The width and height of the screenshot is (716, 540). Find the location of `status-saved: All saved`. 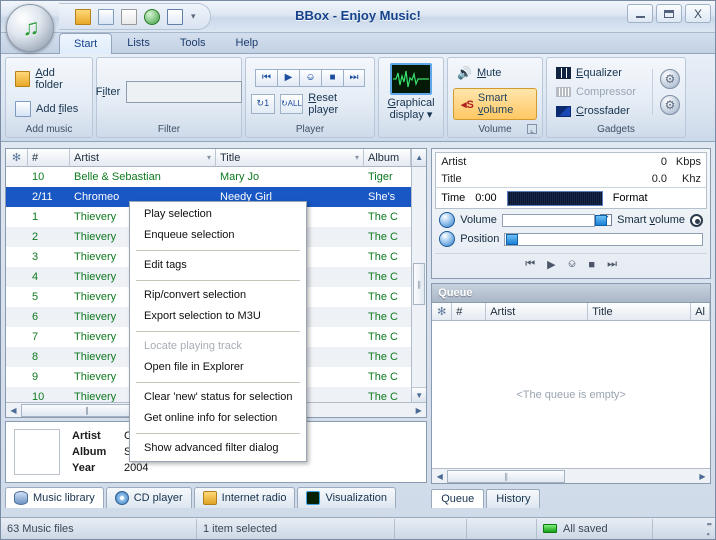

status-saved: All saved is located at coordinates (595, 528).